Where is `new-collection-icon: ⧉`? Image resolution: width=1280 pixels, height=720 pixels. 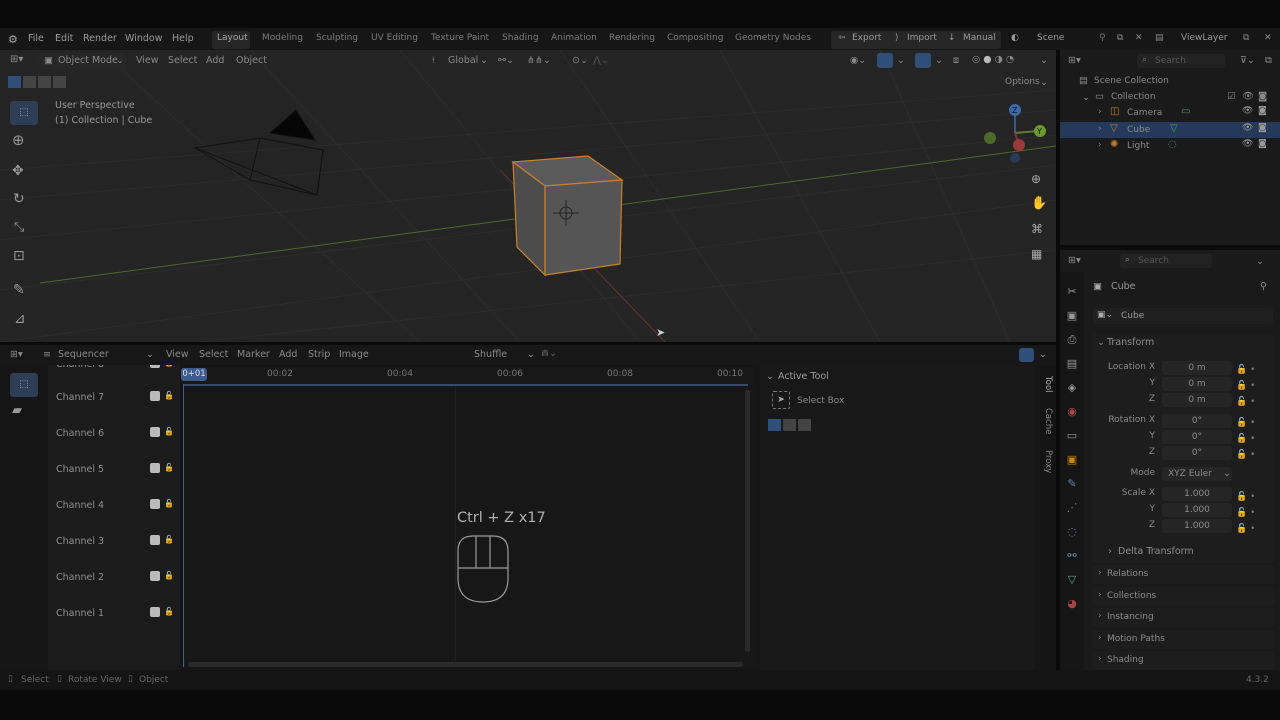 new-collection-icon: ⧉ is located at coordinates (1268, 60).